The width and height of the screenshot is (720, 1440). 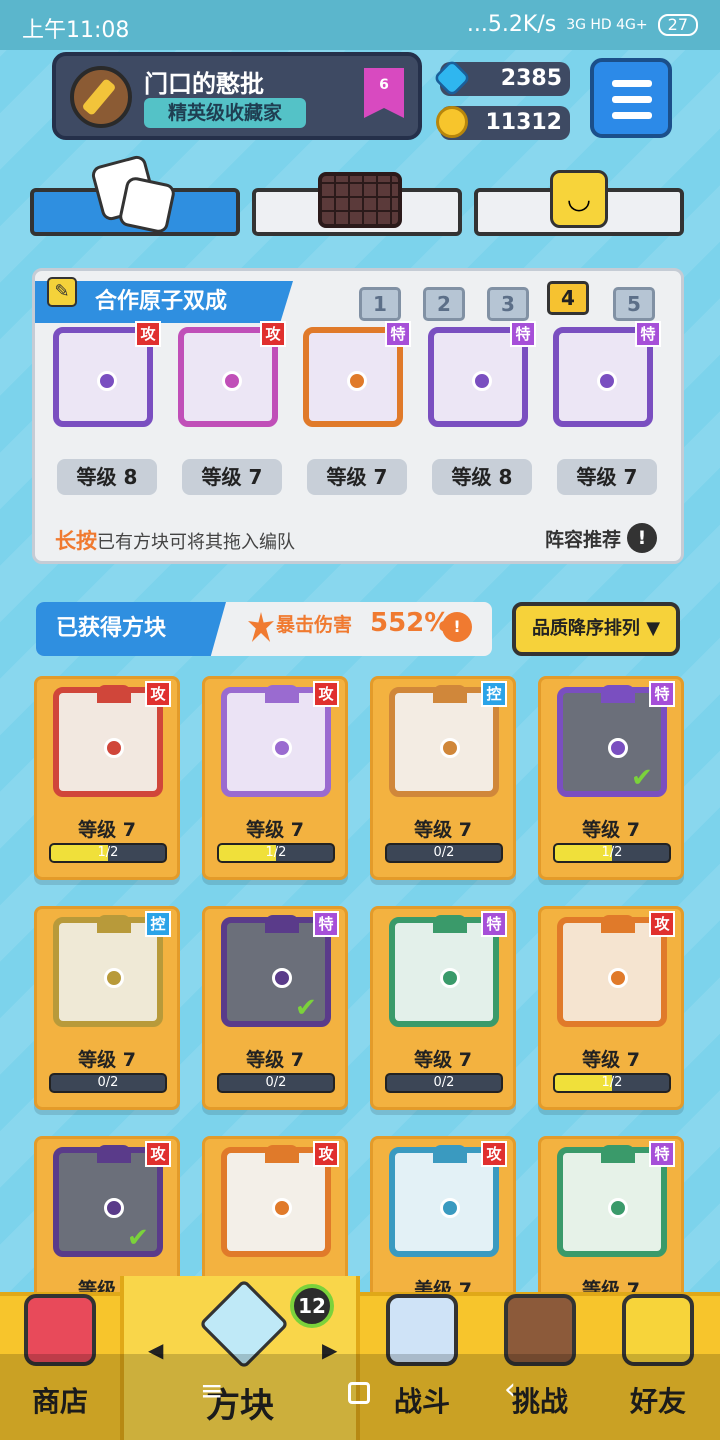 I want to click on dice-icon, so click(x=147, y=205).